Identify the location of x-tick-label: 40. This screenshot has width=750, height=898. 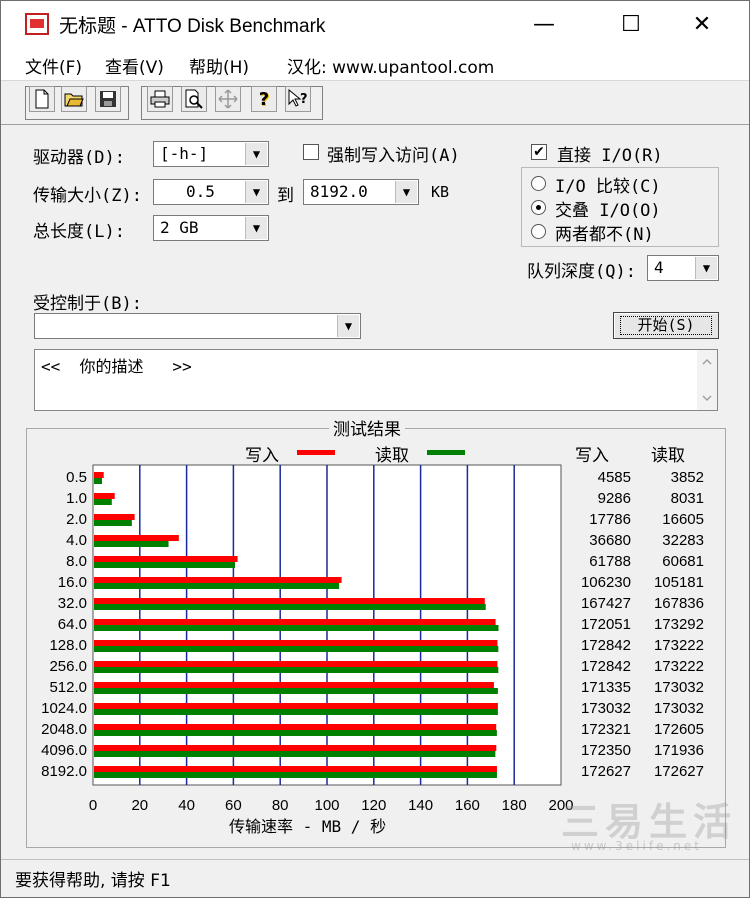
(186, 805).